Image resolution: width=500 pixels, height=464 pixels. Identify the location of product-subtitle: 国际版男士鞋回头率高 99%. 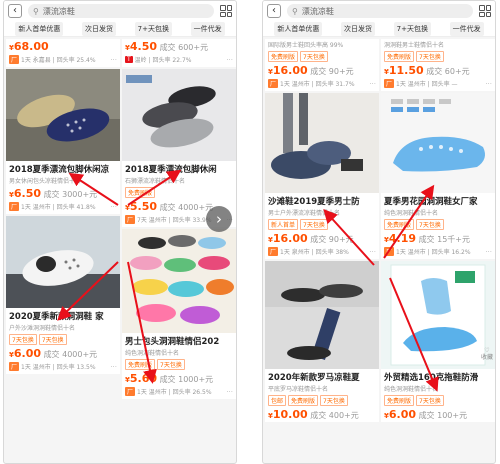
(306, 45).